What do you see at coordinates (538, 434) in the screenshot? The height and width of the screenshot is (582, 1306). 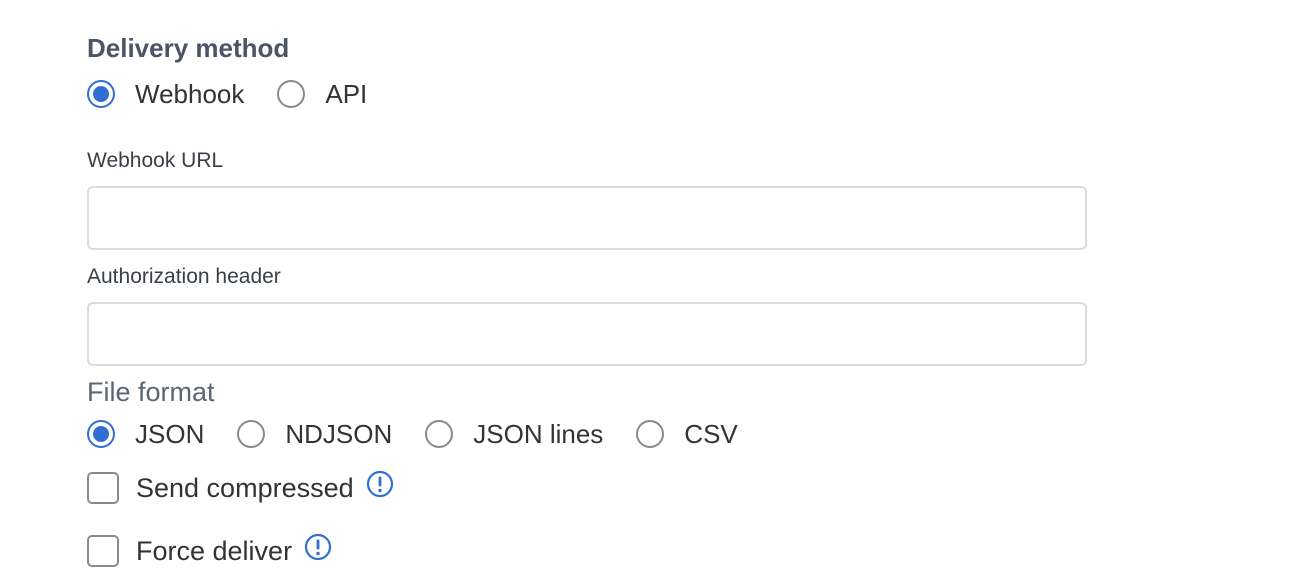 I see `radio-json-lines-label: JSON lines` at bounding box center [538, 434].